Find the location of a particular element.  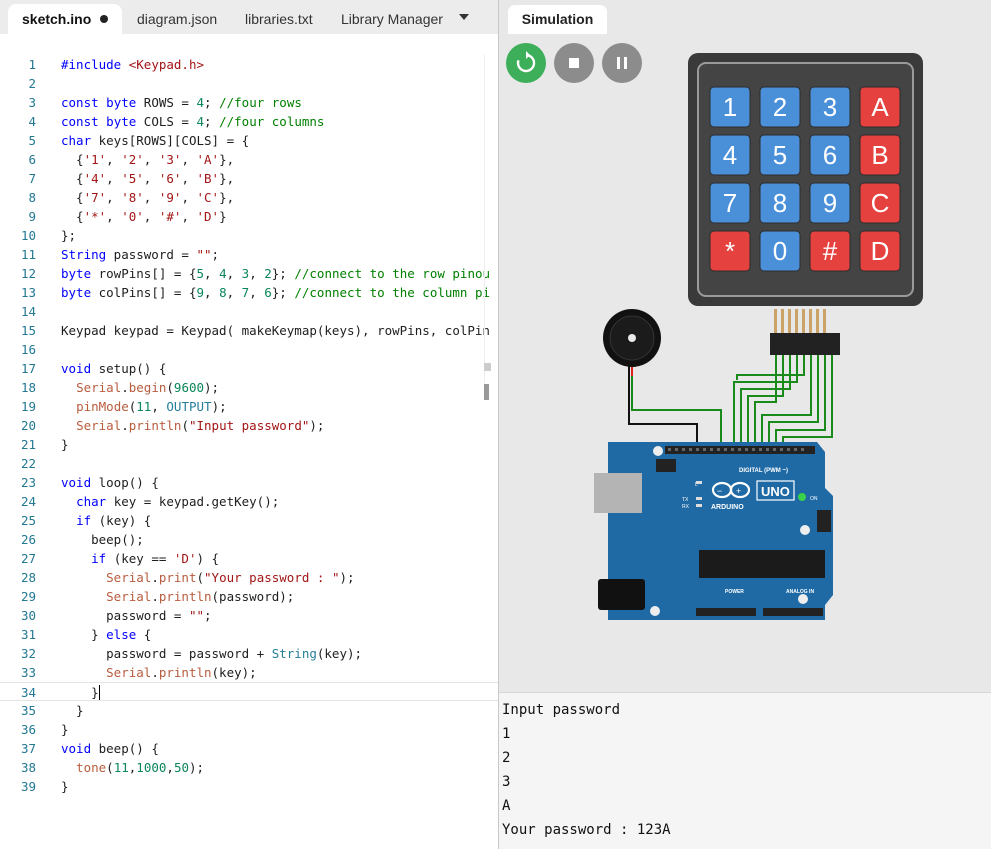

line-number: 37 is located at coordinates (28, 748).